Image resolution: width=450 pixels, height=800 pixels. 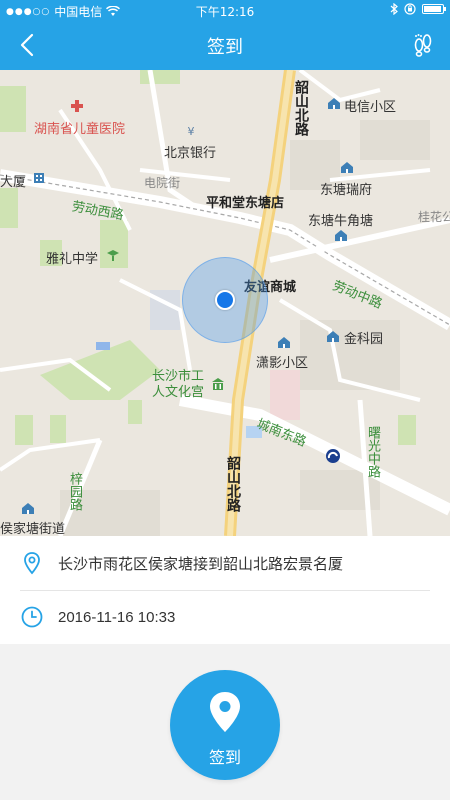 I want to click on bank-marker-icon: ¥, so click(x=191, y=131).